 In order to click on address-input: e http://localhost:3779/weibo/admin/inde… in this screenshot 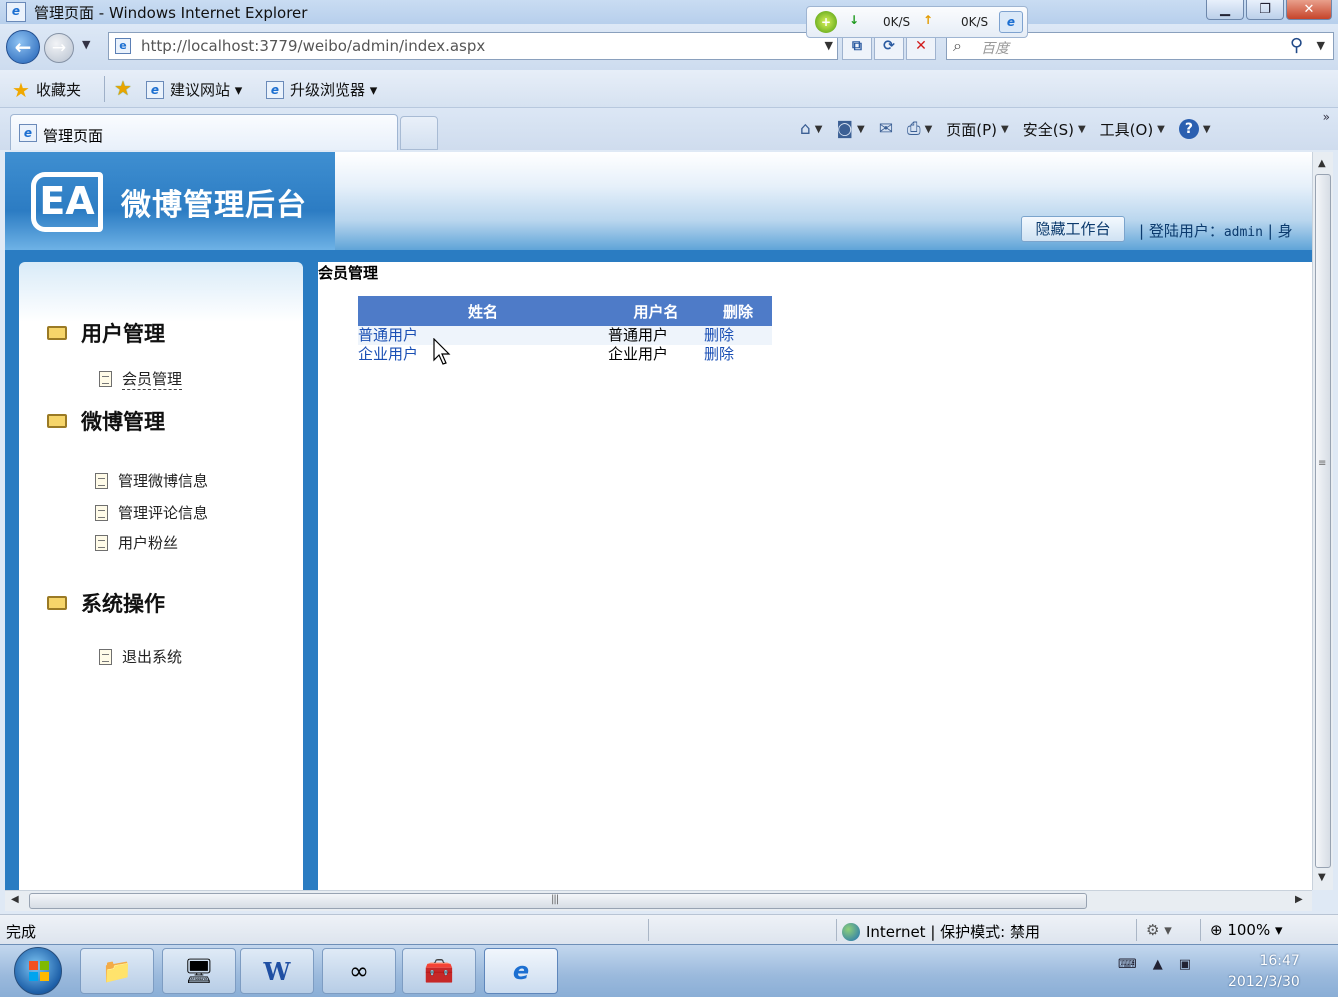, I will do `click(473, 46)`.